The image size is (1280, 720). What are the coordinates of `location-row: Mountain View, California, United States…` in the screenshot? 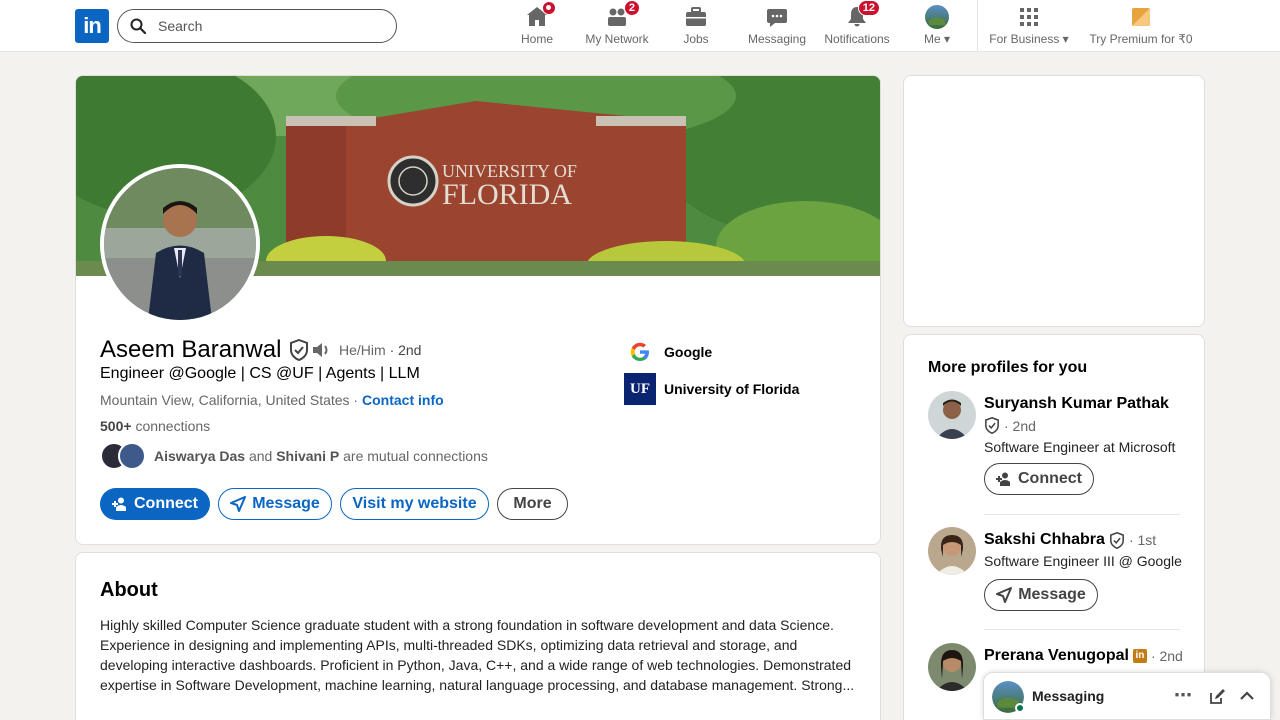 It's located at (272, 400).